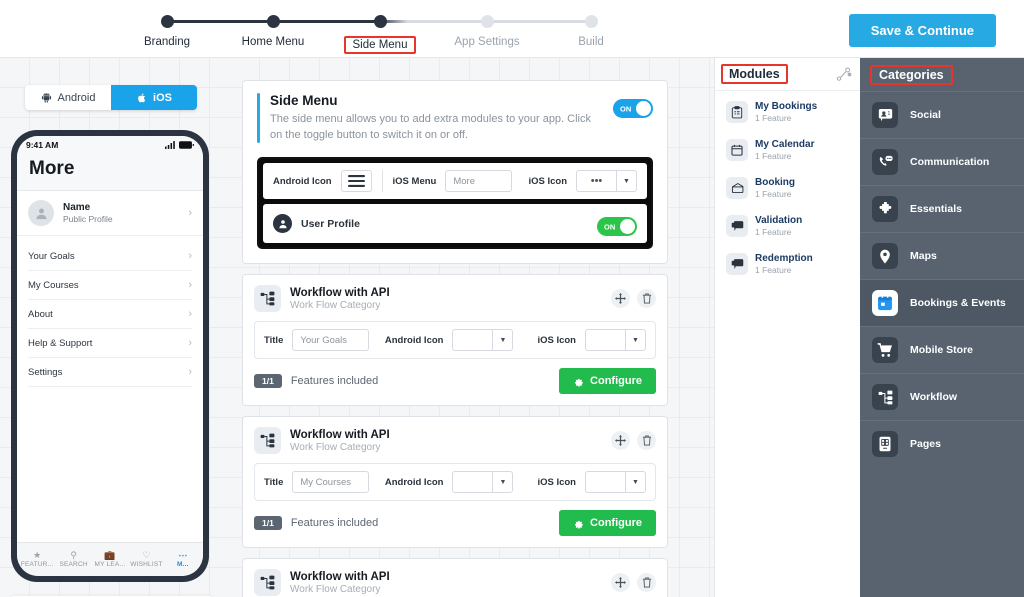 The image size is (1024, 597). I want to click on module-card-titles: Workflow with API Work Flow Category, so click(340, 583).